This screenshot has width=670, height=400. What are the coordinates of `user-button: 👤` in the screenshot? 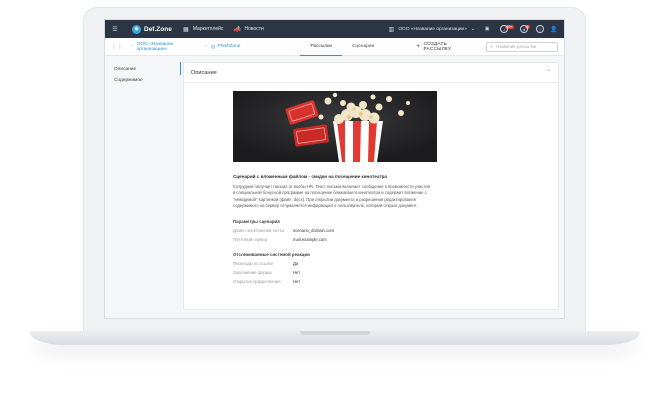 It's located at (554, 29).